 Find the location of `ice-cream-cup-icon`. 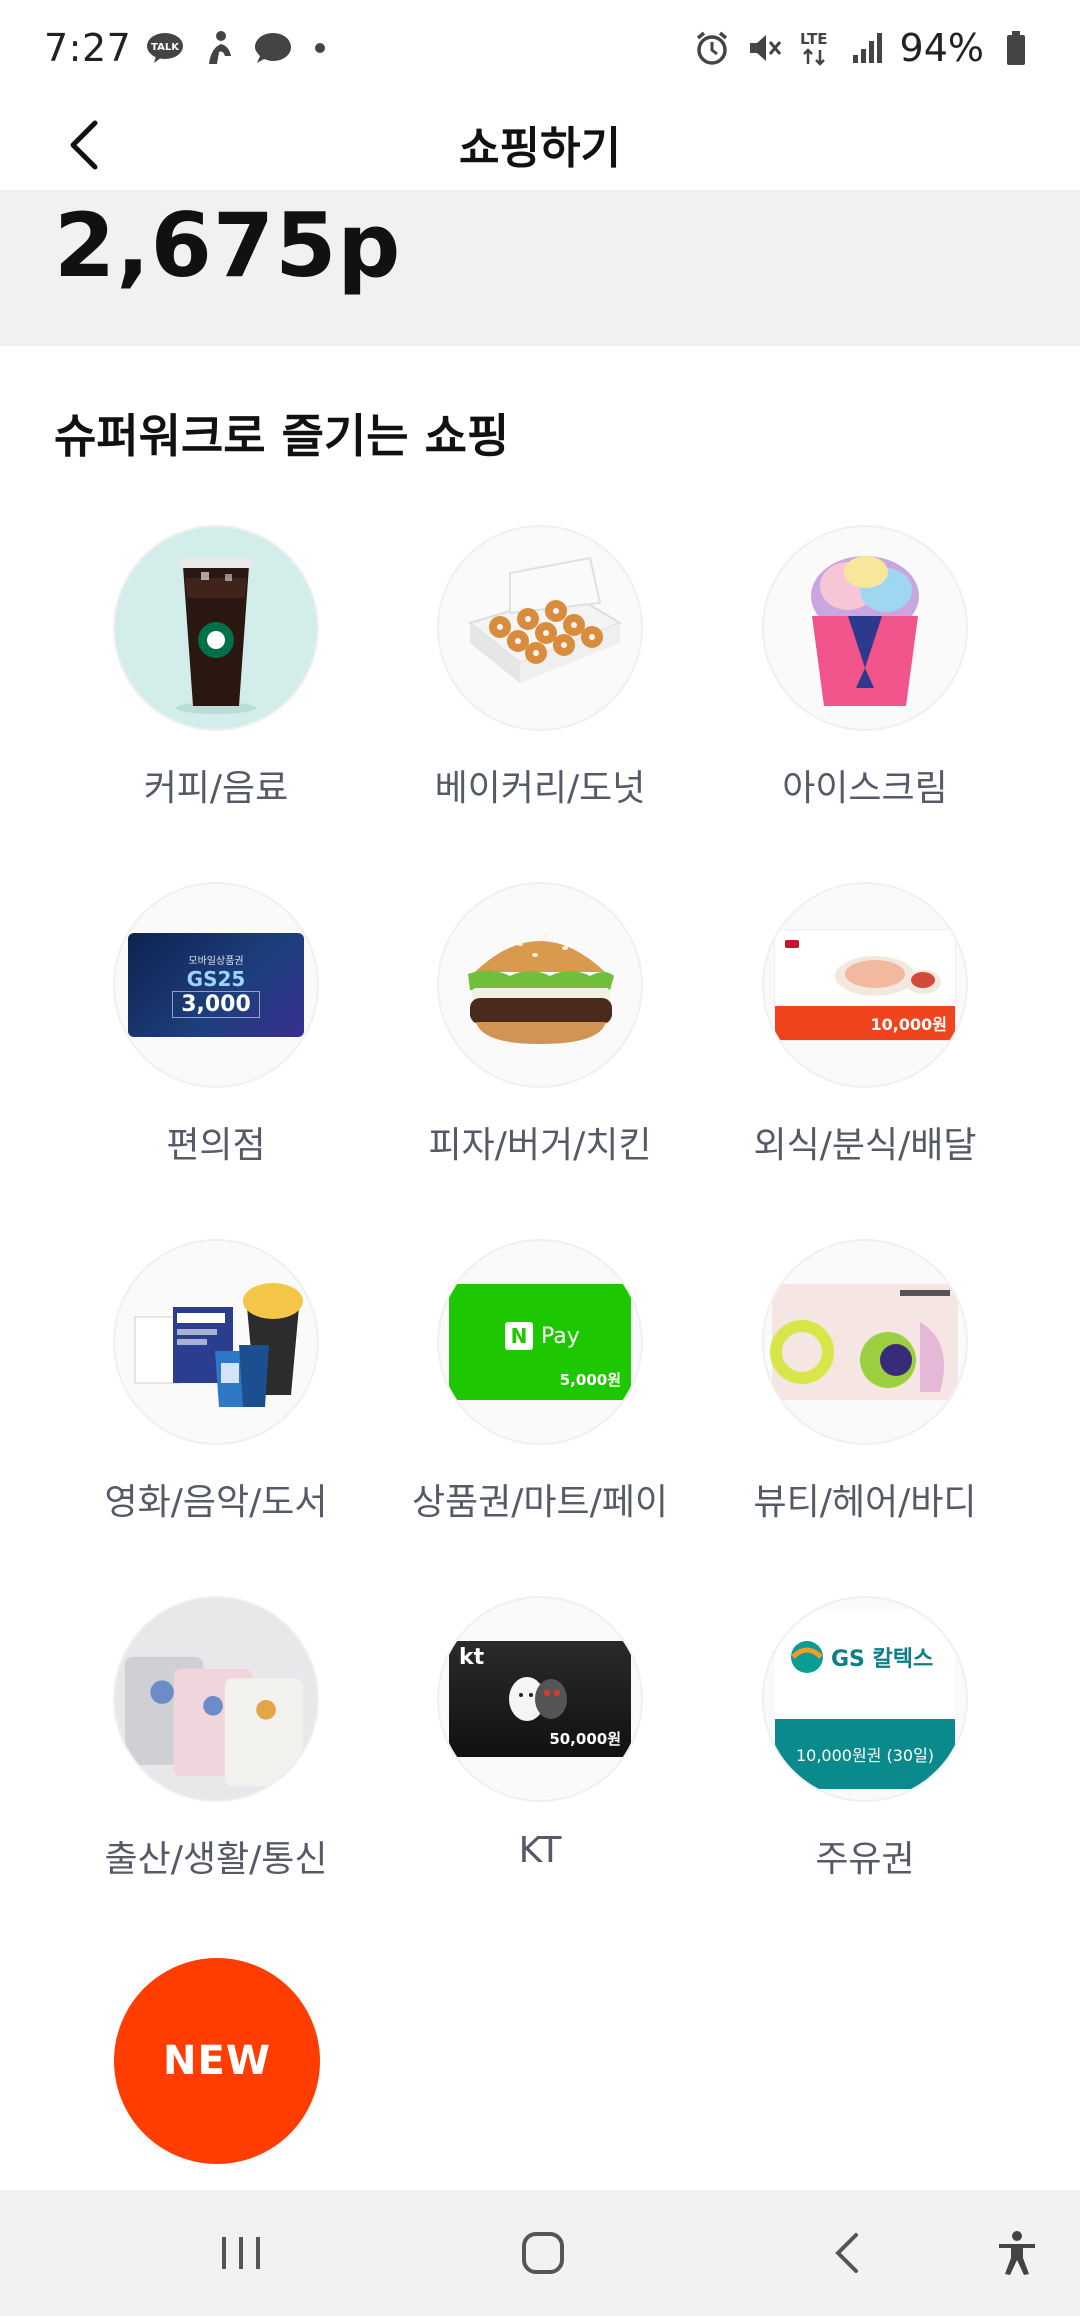

ice-cream-cup-icon is located at coordinates (865, 628).